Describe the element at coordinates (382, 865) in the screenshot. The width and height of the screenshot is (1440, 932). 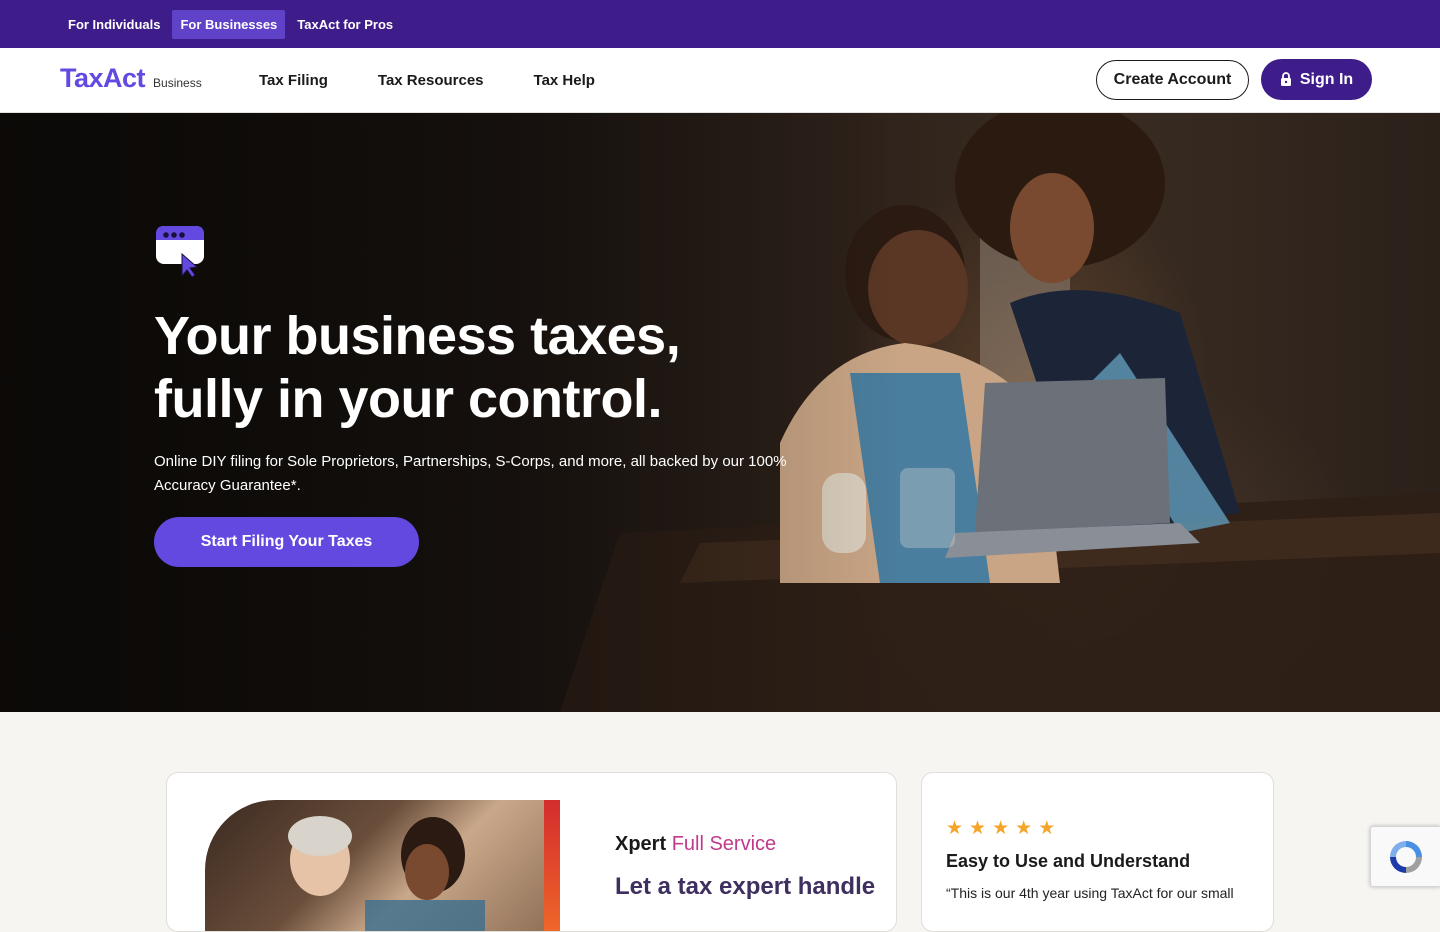
I see `xpert-card-photo` at that location.